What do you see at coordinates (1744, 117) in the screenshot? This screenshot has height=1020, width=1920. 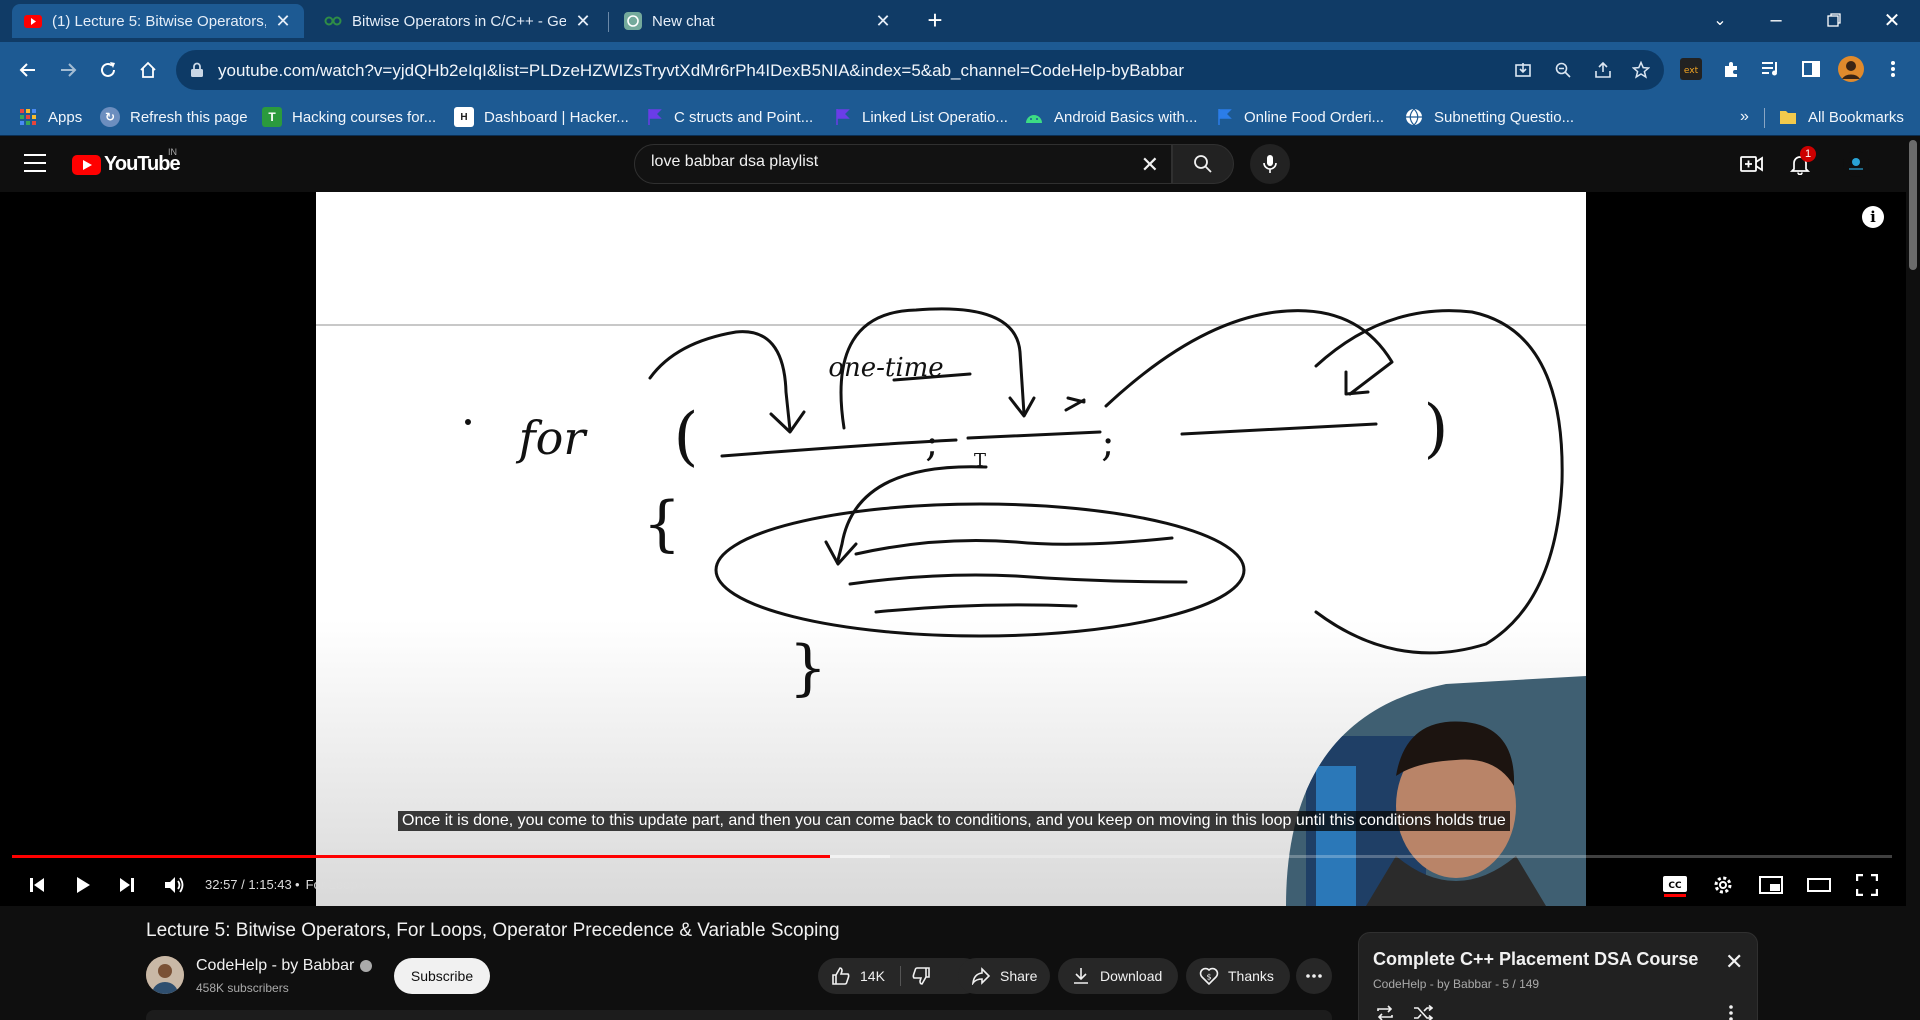 I see `more-bookmarks-button: »` at bounding box center [1744, 117].